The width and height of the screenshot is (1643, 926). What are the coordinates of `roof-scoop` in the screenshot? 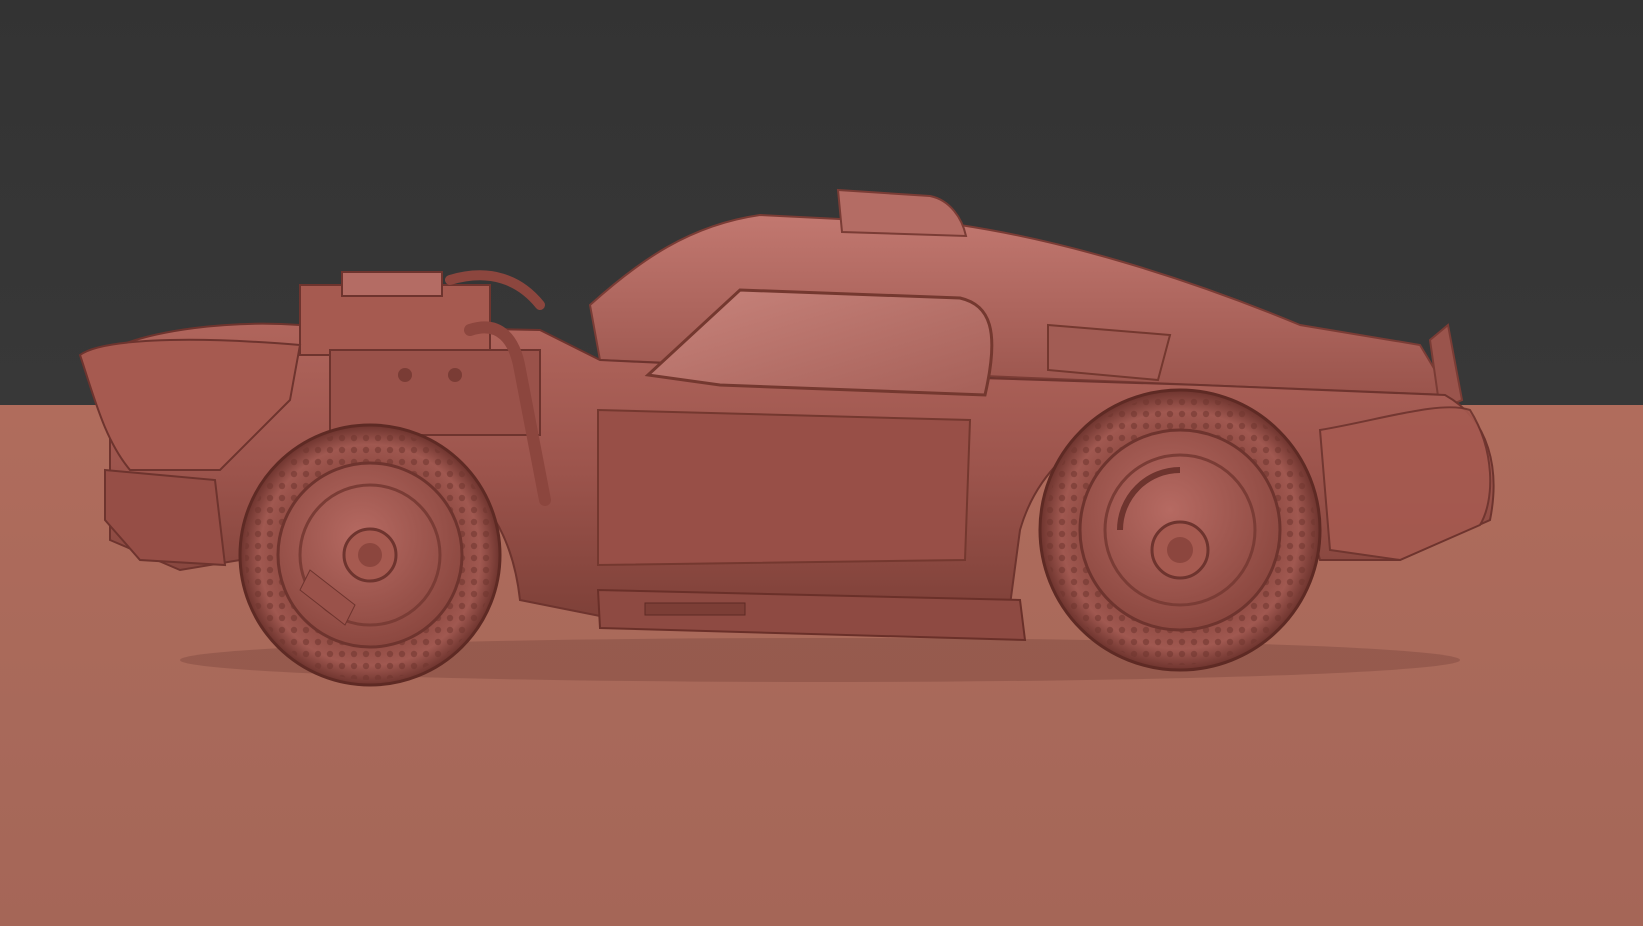 It's located at (902, 213).